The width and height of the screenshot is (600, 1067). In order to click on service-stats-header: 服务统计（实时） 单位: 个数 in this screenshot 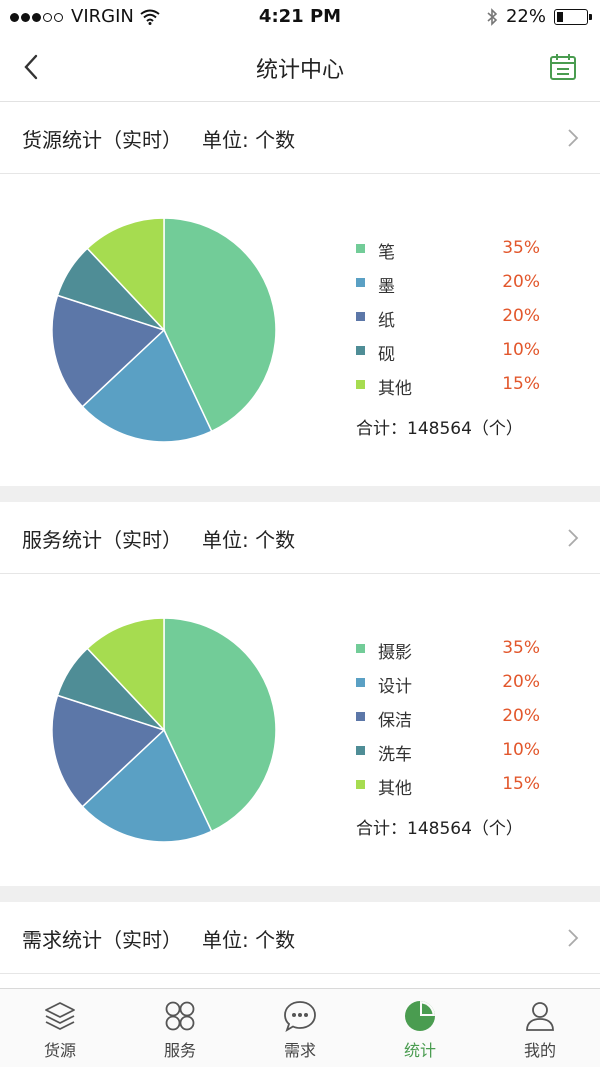, I will do `click(300, 538)`.